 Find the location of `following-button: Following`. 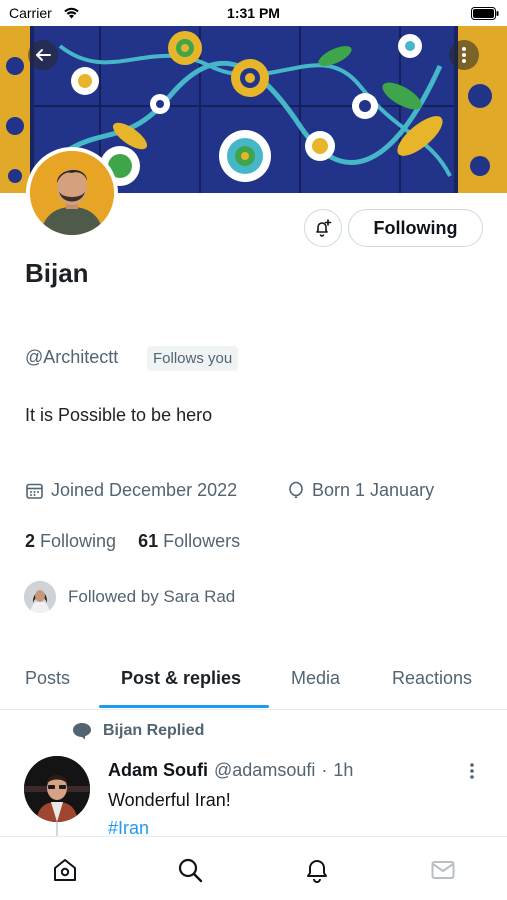

following-button: Following is located at coordinates (415, 228).